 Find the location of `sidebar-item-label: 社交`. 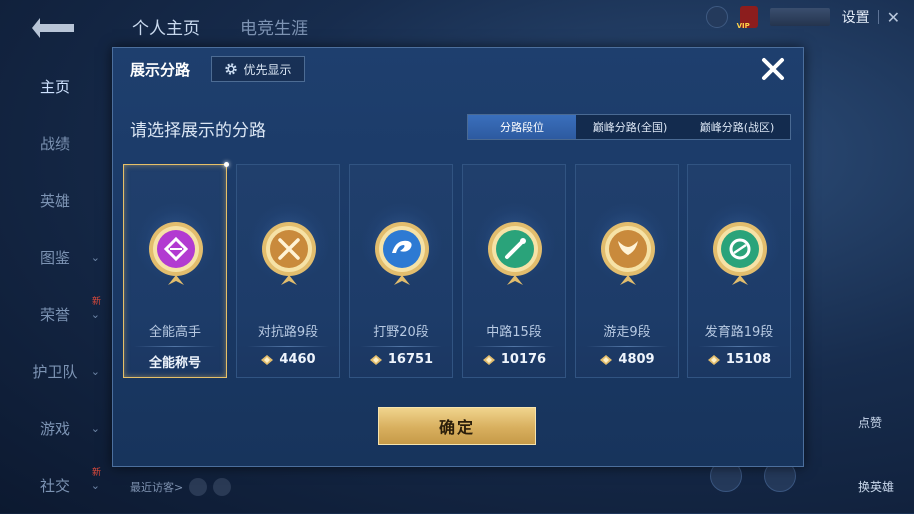

sidebar-item-label: 社交 is located at coordinates (54, 486).